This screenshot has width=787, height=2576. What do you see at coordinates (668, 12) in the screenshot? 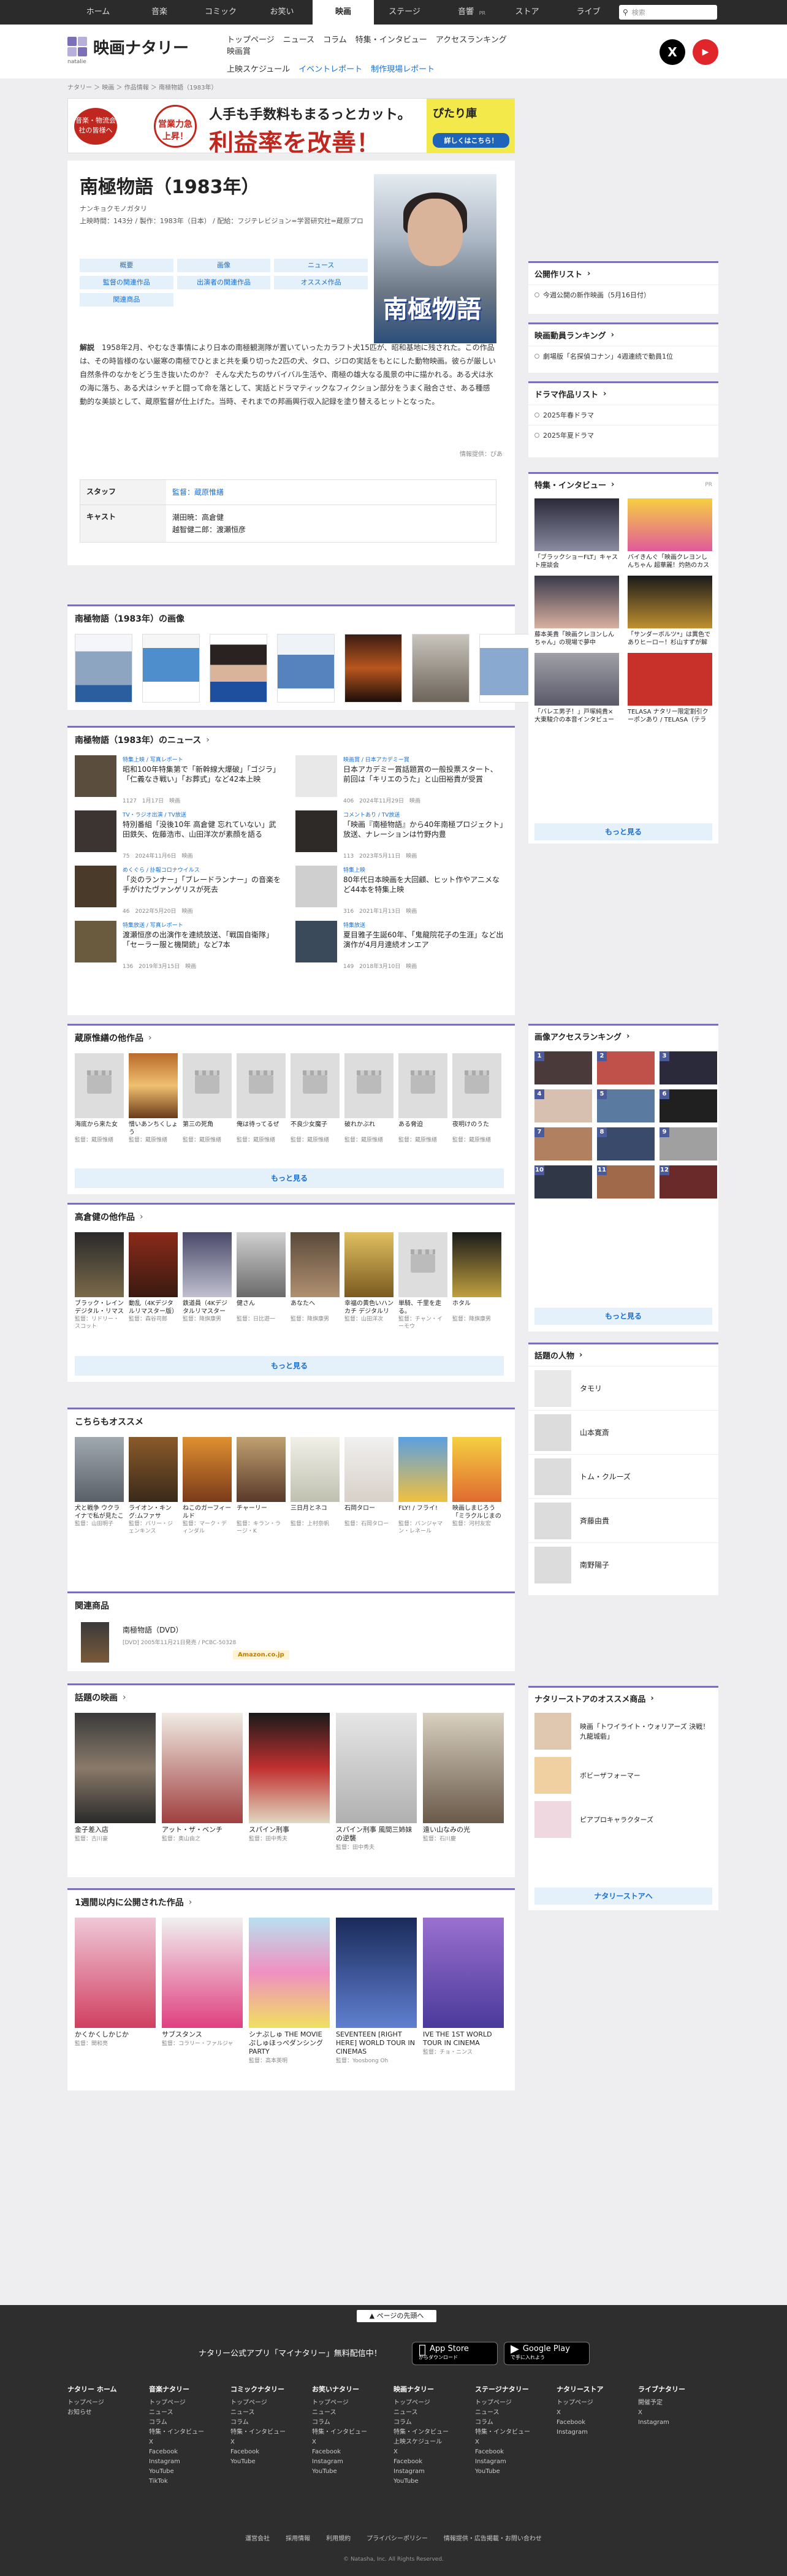
I see `search-input: ⚲ 検索` at bounding box center [668, 12].